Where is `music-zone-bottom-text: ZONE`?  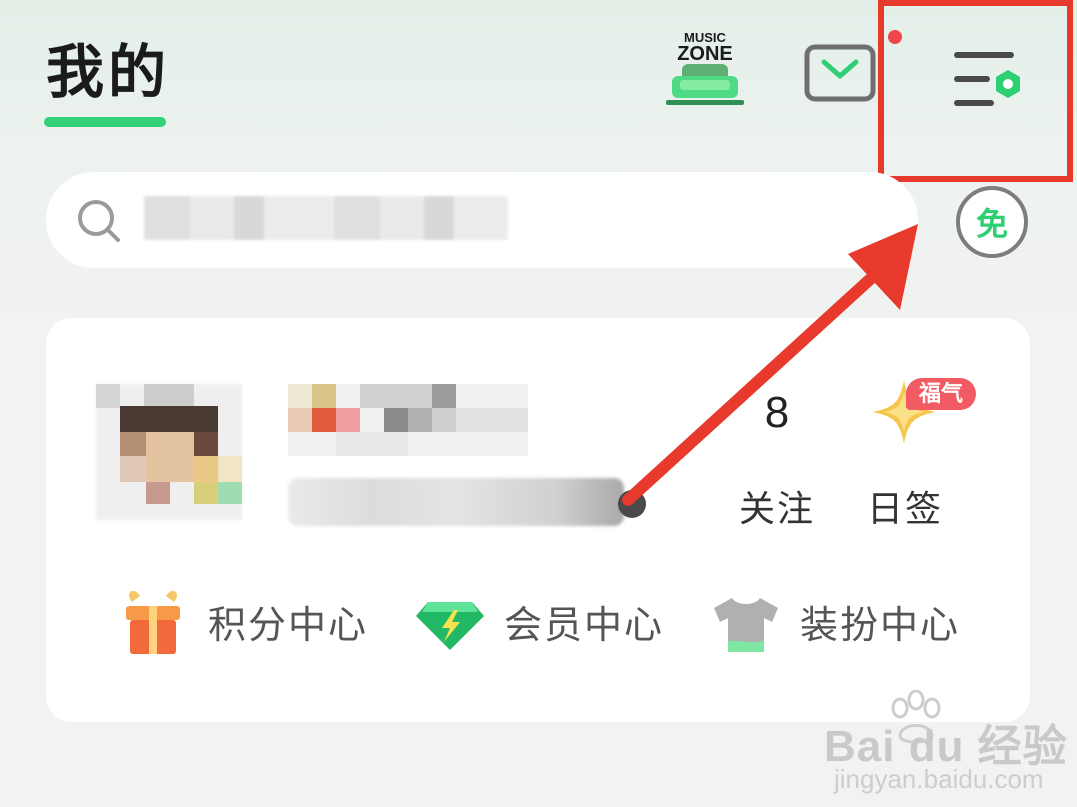
music-zone-bottom-text: ZONE is located at coordinates (705, 54).